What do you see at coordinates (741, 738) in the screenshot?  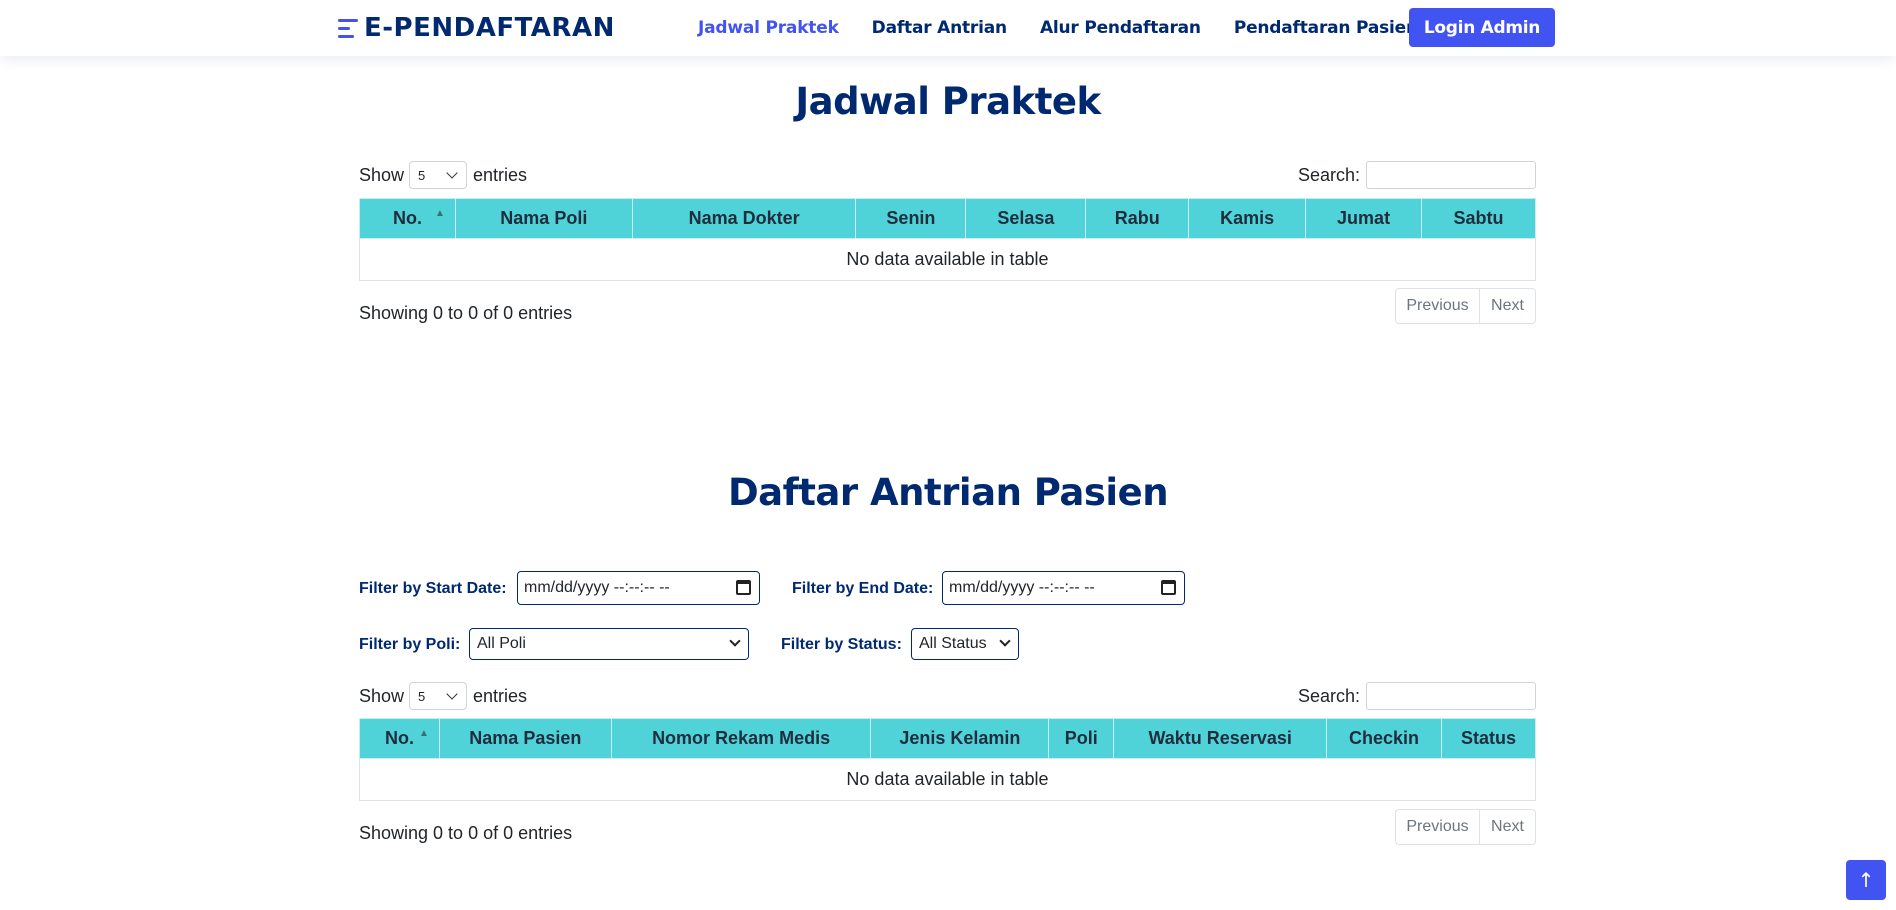 I see `col-nomor-rekam-medis: Nomor Rekam Medis` at bounding box center [741, 738].